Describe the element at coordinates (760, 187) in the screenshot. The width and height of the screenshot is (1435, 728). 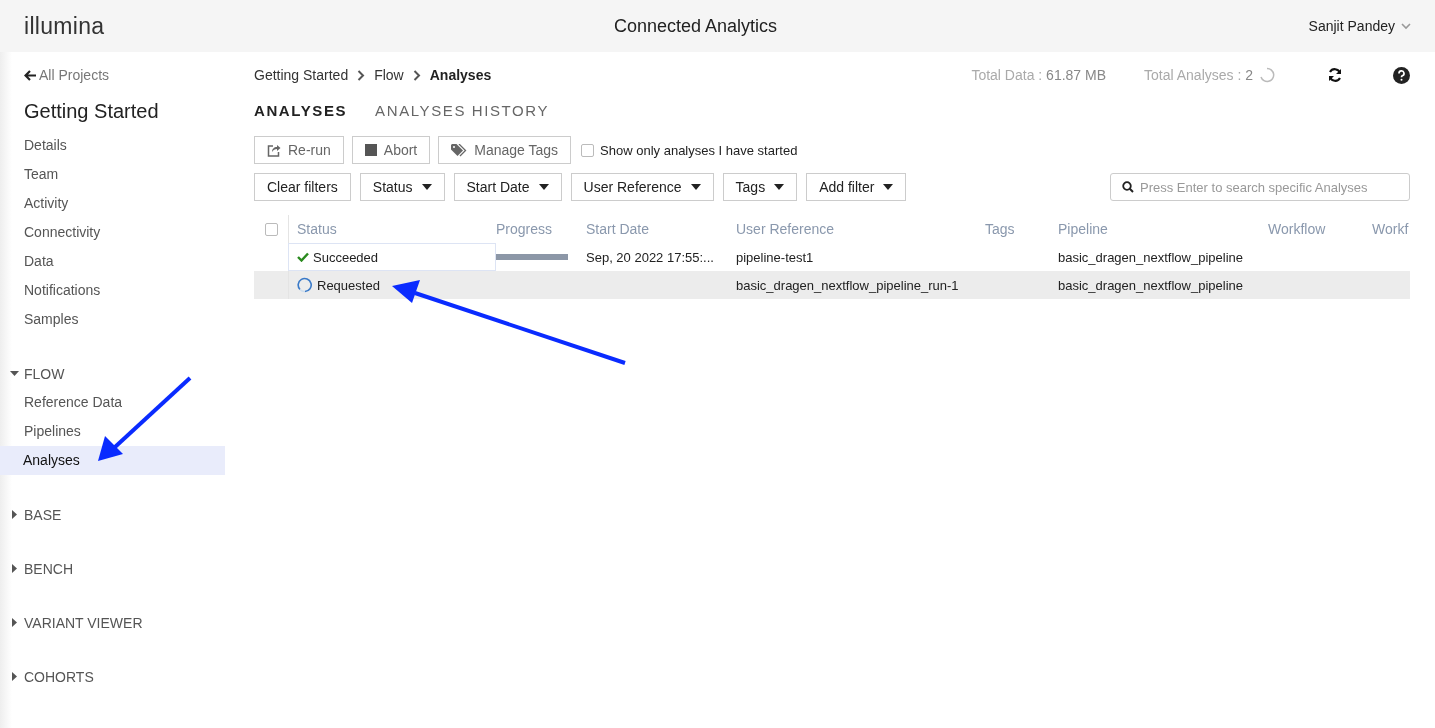
I see `filter-button: Tags` at that location.